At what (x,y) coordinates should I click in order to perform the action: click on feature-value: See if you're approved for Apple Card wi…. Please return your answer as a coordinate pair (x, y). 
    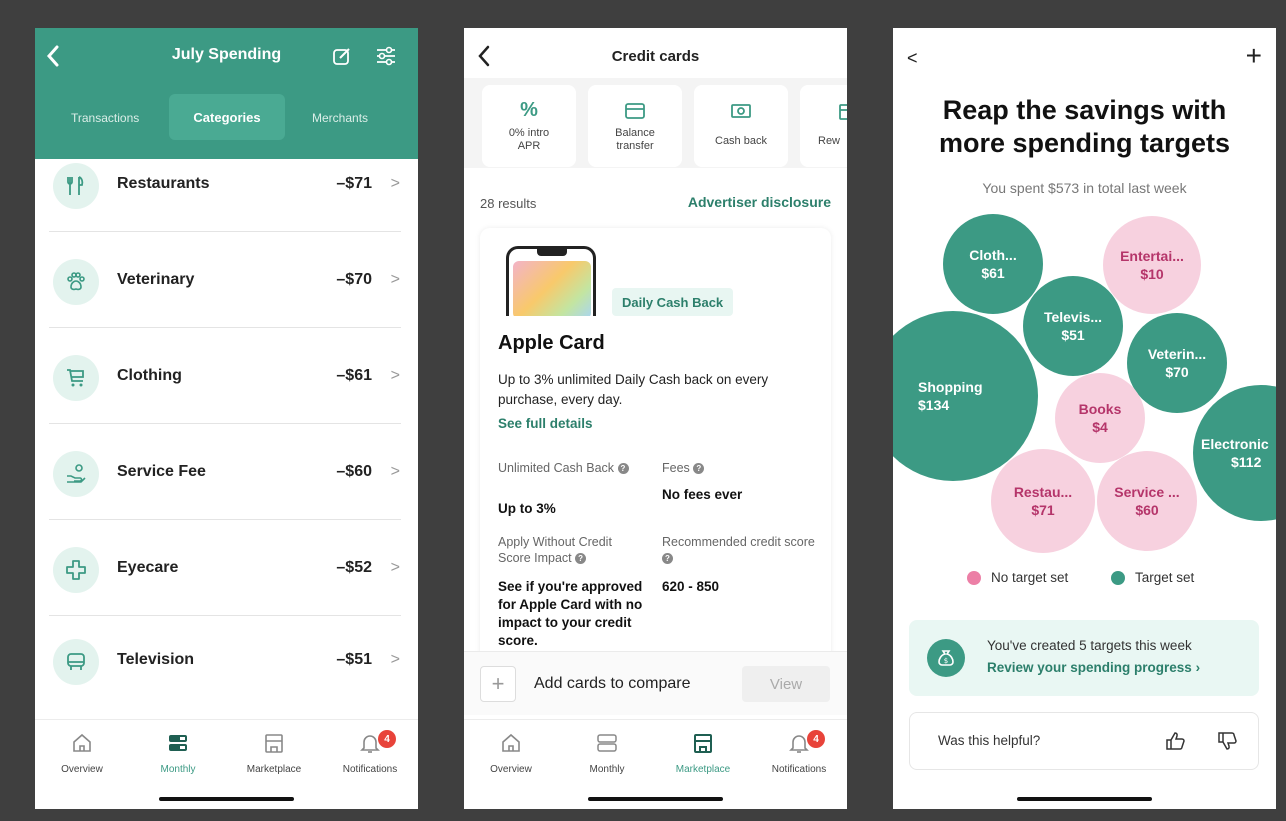
    Looking at the image, I should click on (570, 613).